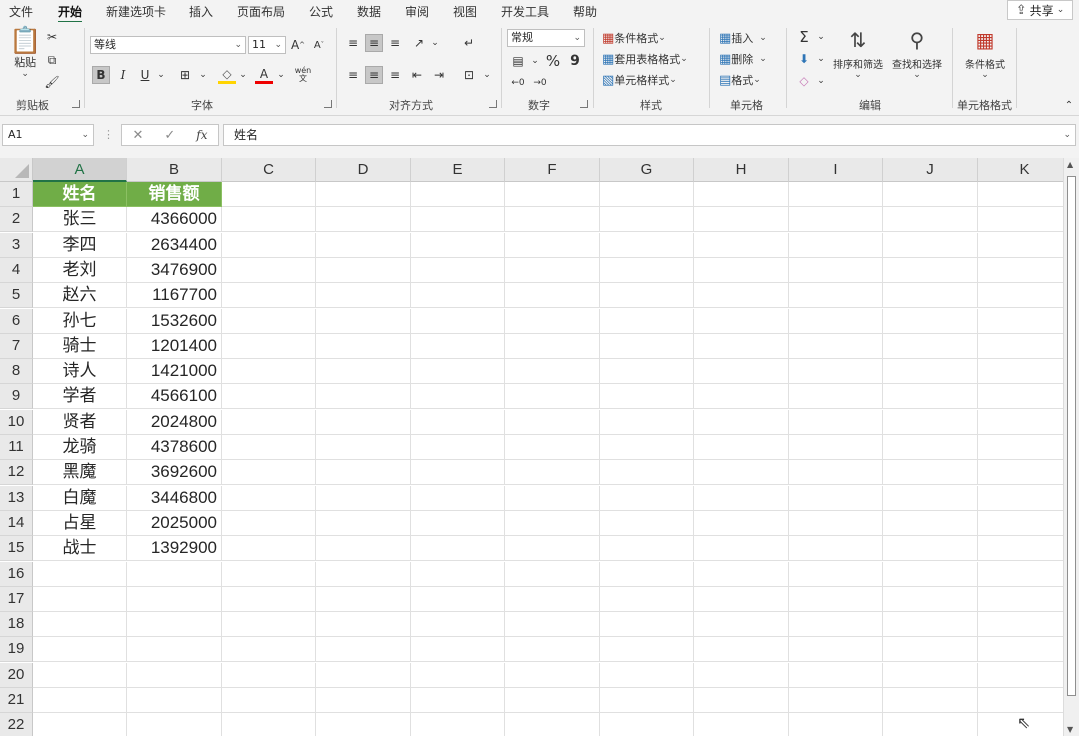 The image size is (1079, 736). What do you see at coordinates (174, 245) in the screenshot?
I see `cell-b3: 2634400` at bounding box center [174, 245].